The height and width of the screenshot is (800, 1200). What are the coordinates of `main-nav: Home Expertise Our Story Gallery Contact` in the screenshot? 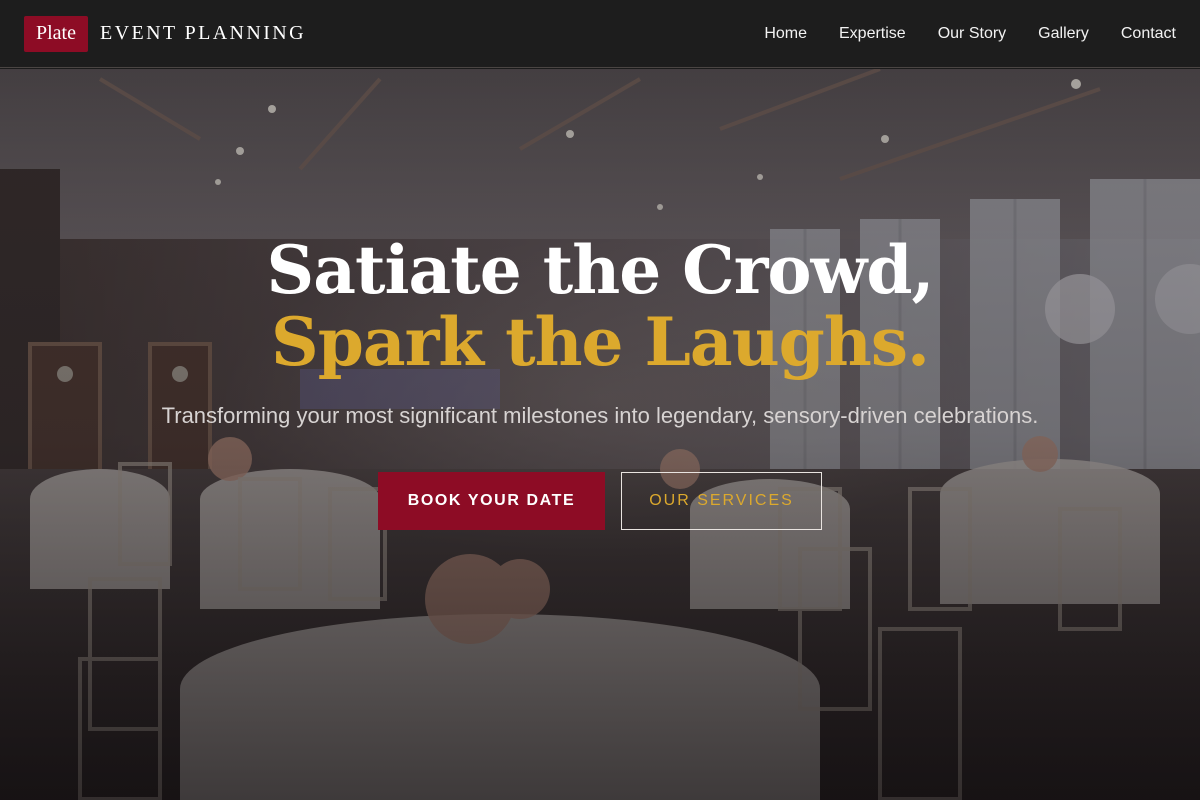 It's located at (970, 34).